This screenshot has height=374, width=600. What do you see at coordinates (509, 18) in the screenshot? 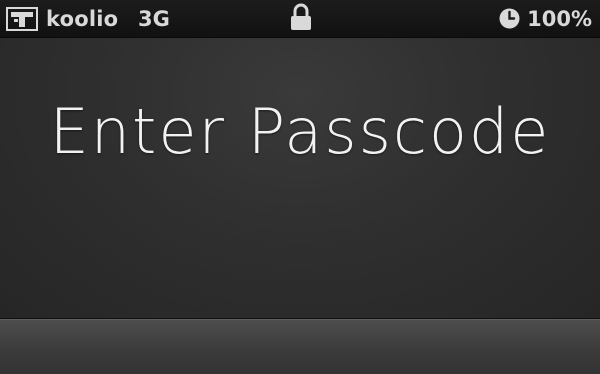
I see `clock-icon` at bounding box center [509, 18].